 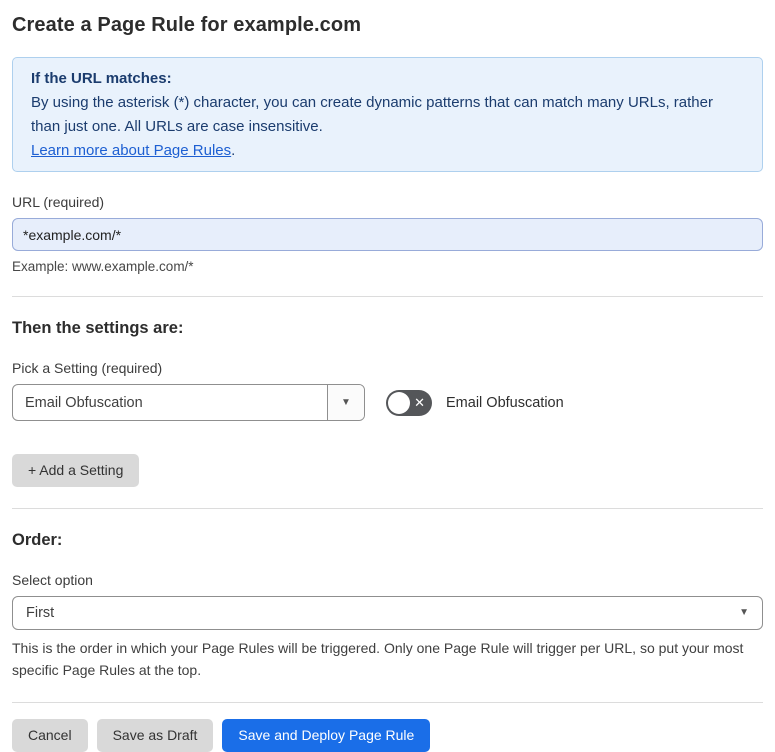 I want to click on email-obfuscation-toggle: ✕, so click(x=409, y=402).